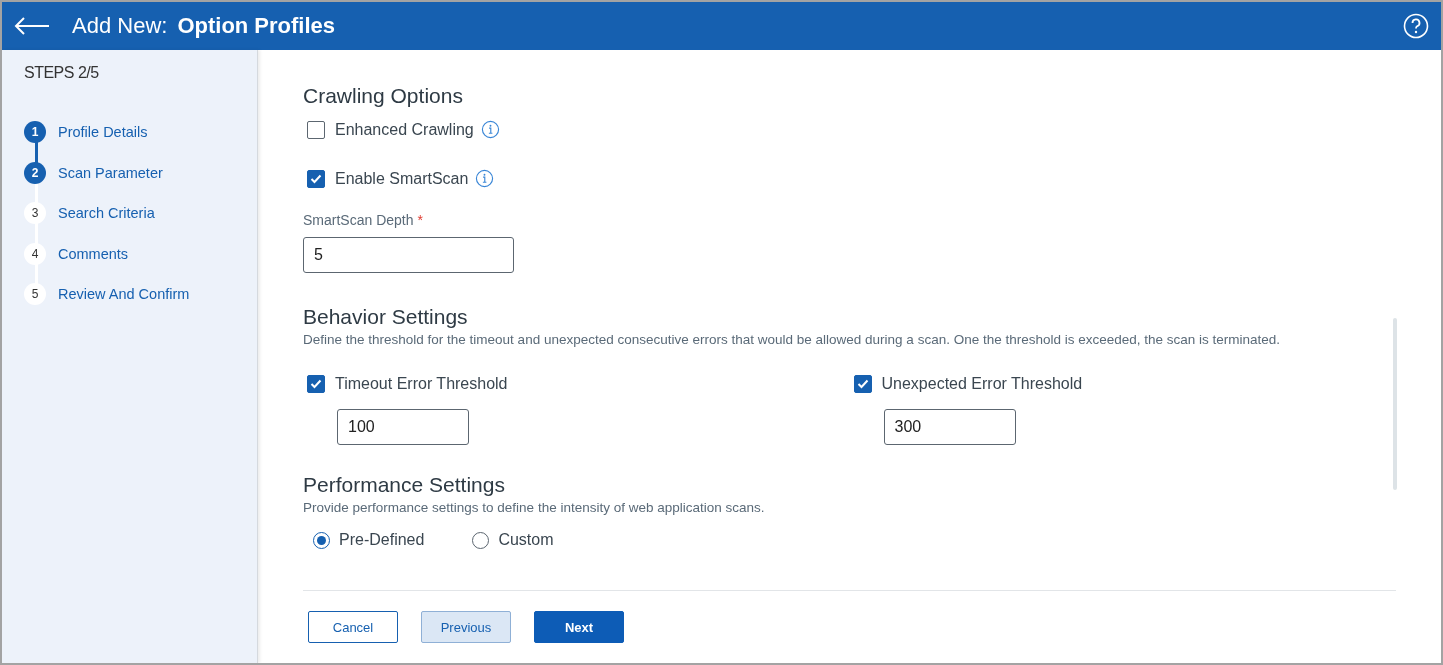 This screenshot has width=1443, height=665. Describe the element at coordinates (579, 627) in the screenshot. I see `next-button: Next` at that location.